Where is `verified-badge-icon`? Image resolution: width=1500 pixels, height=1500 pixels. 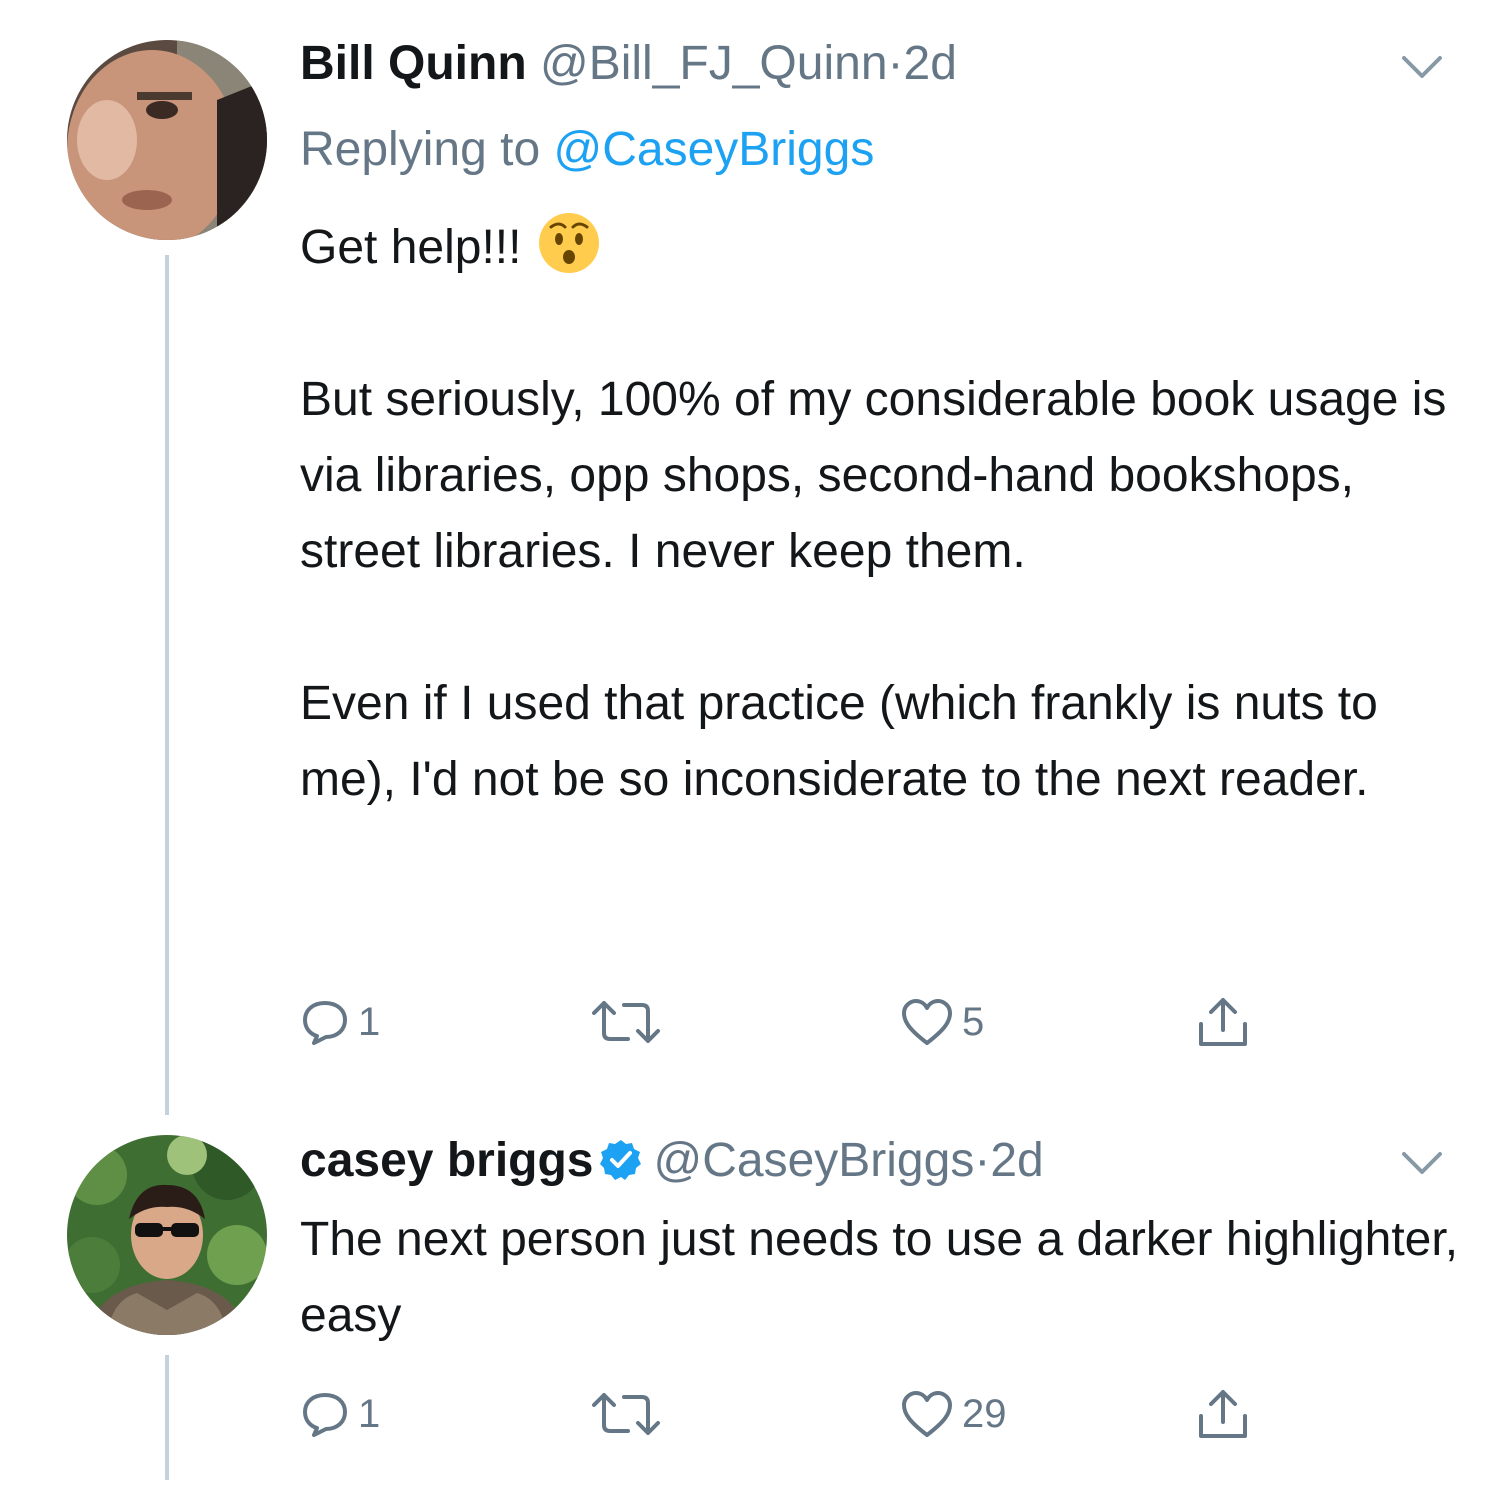
verified-badge-icon is located at coordinates (621, 1160).